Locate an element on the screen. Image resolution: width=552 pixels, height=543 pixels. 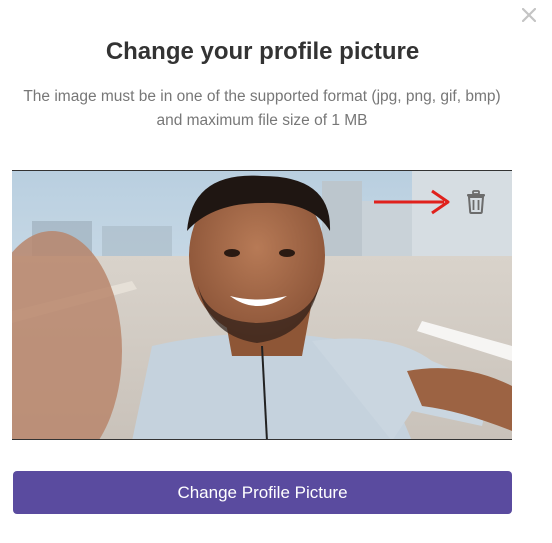
close-button is located at coordinates (529, 15).